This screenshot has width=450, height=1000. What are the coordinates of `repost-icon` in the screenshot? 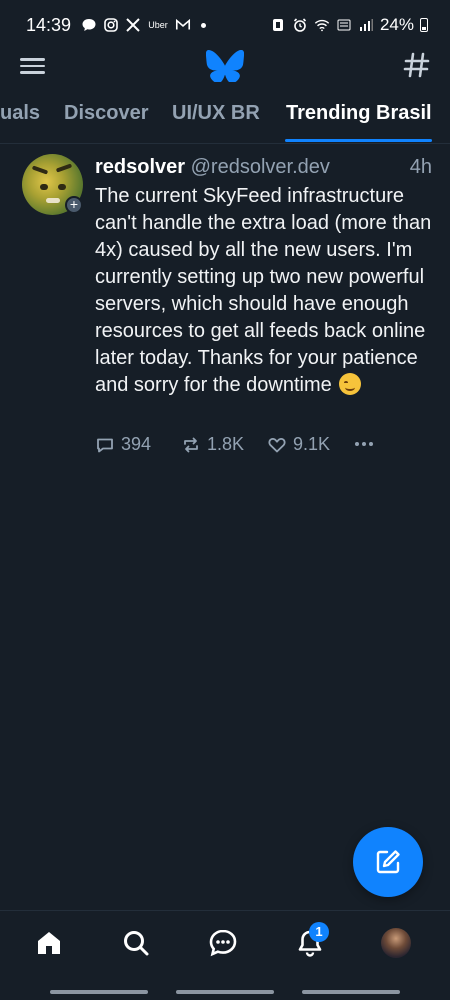 It's located at (191, 444).